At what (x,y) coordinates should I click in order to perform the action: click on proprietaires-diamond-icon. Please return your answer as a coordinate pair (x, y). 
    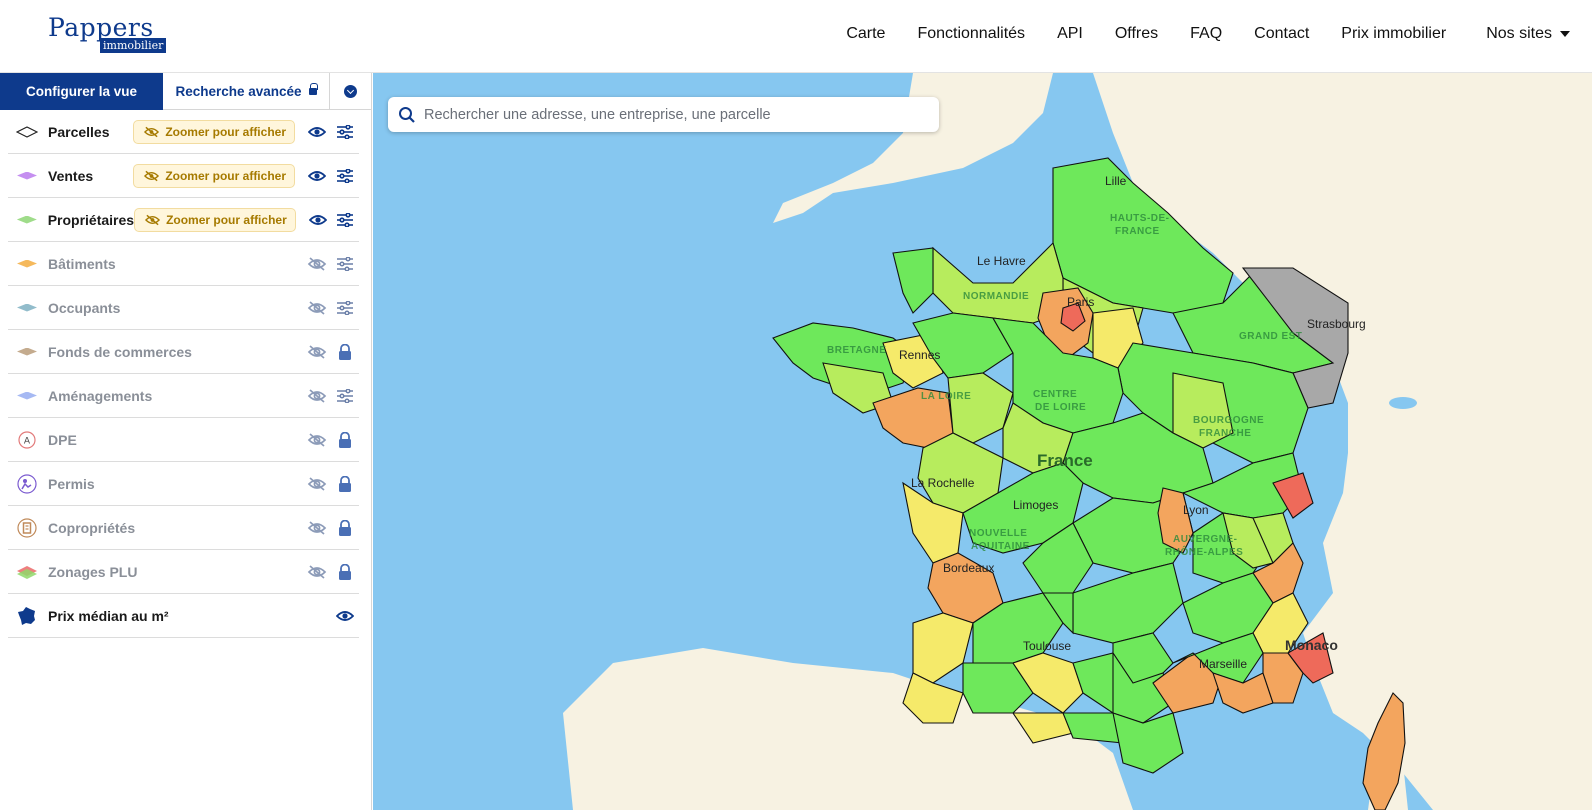
    Looking at the image, I should click on (27, 220).